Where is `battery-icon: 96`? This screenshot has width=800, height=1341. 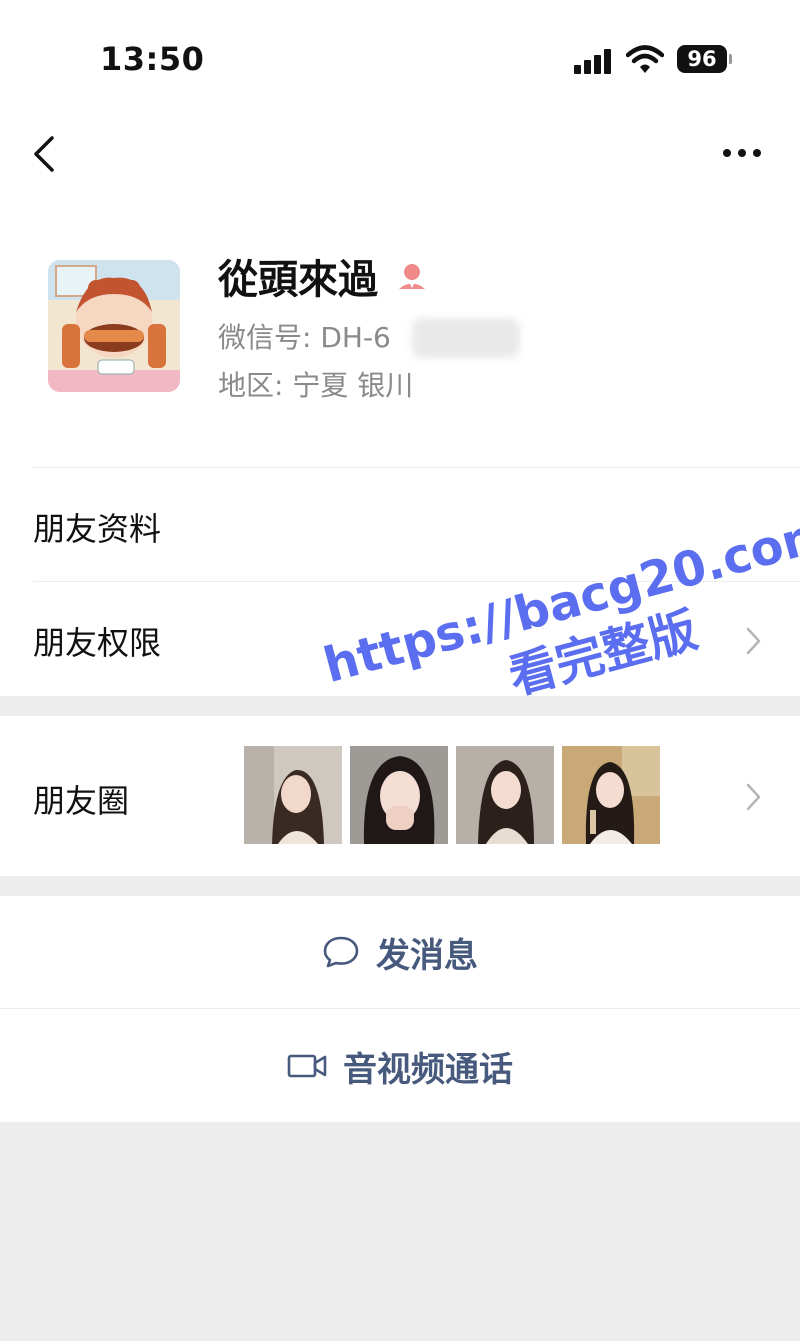 battery-icon: 96 is located at coordinates (702, 59).